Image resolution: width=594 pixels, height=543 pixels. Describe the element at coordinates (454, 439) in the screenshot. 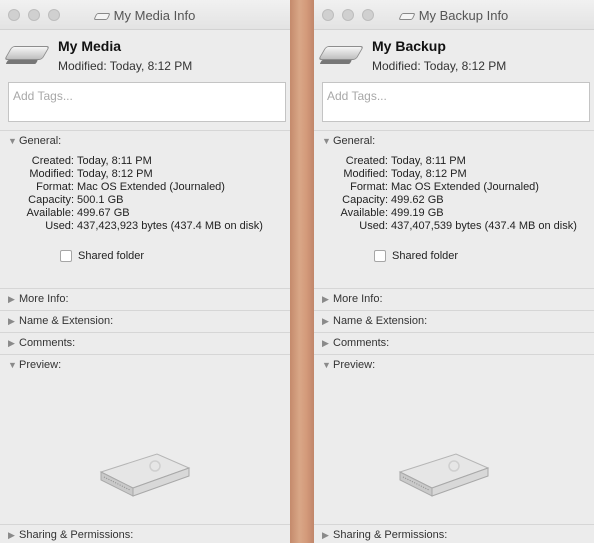

I see `preview-section: ▼ Preview:` at that location.